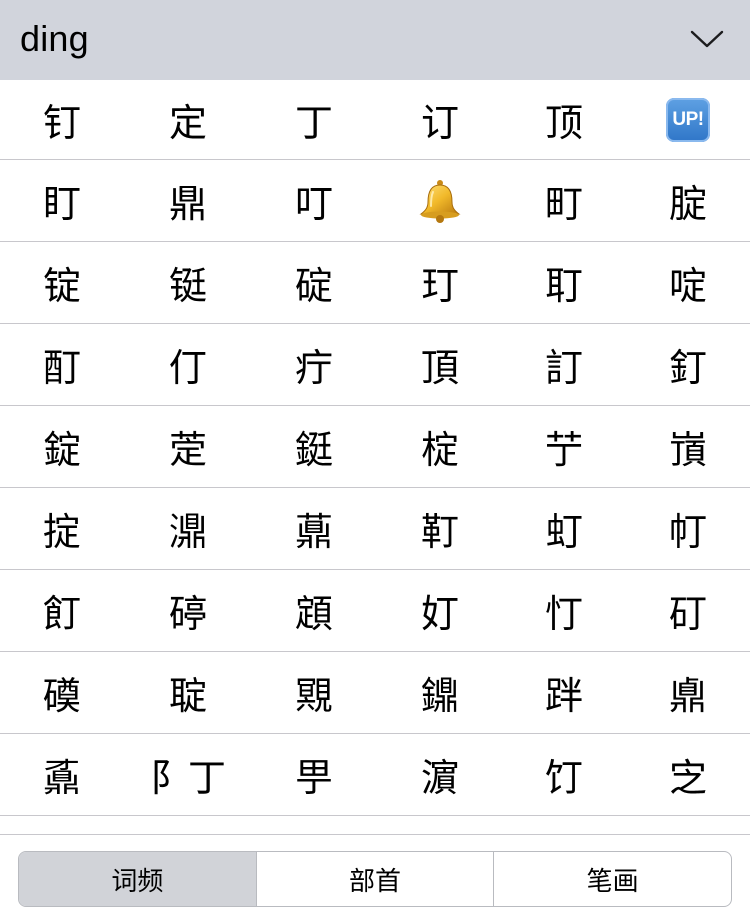 This screenshot has width=750, height=924. Describe the element at coordinates (612, 879) in the screenshot. I see `sort-by-stroke-tab: 笔画` at that location.